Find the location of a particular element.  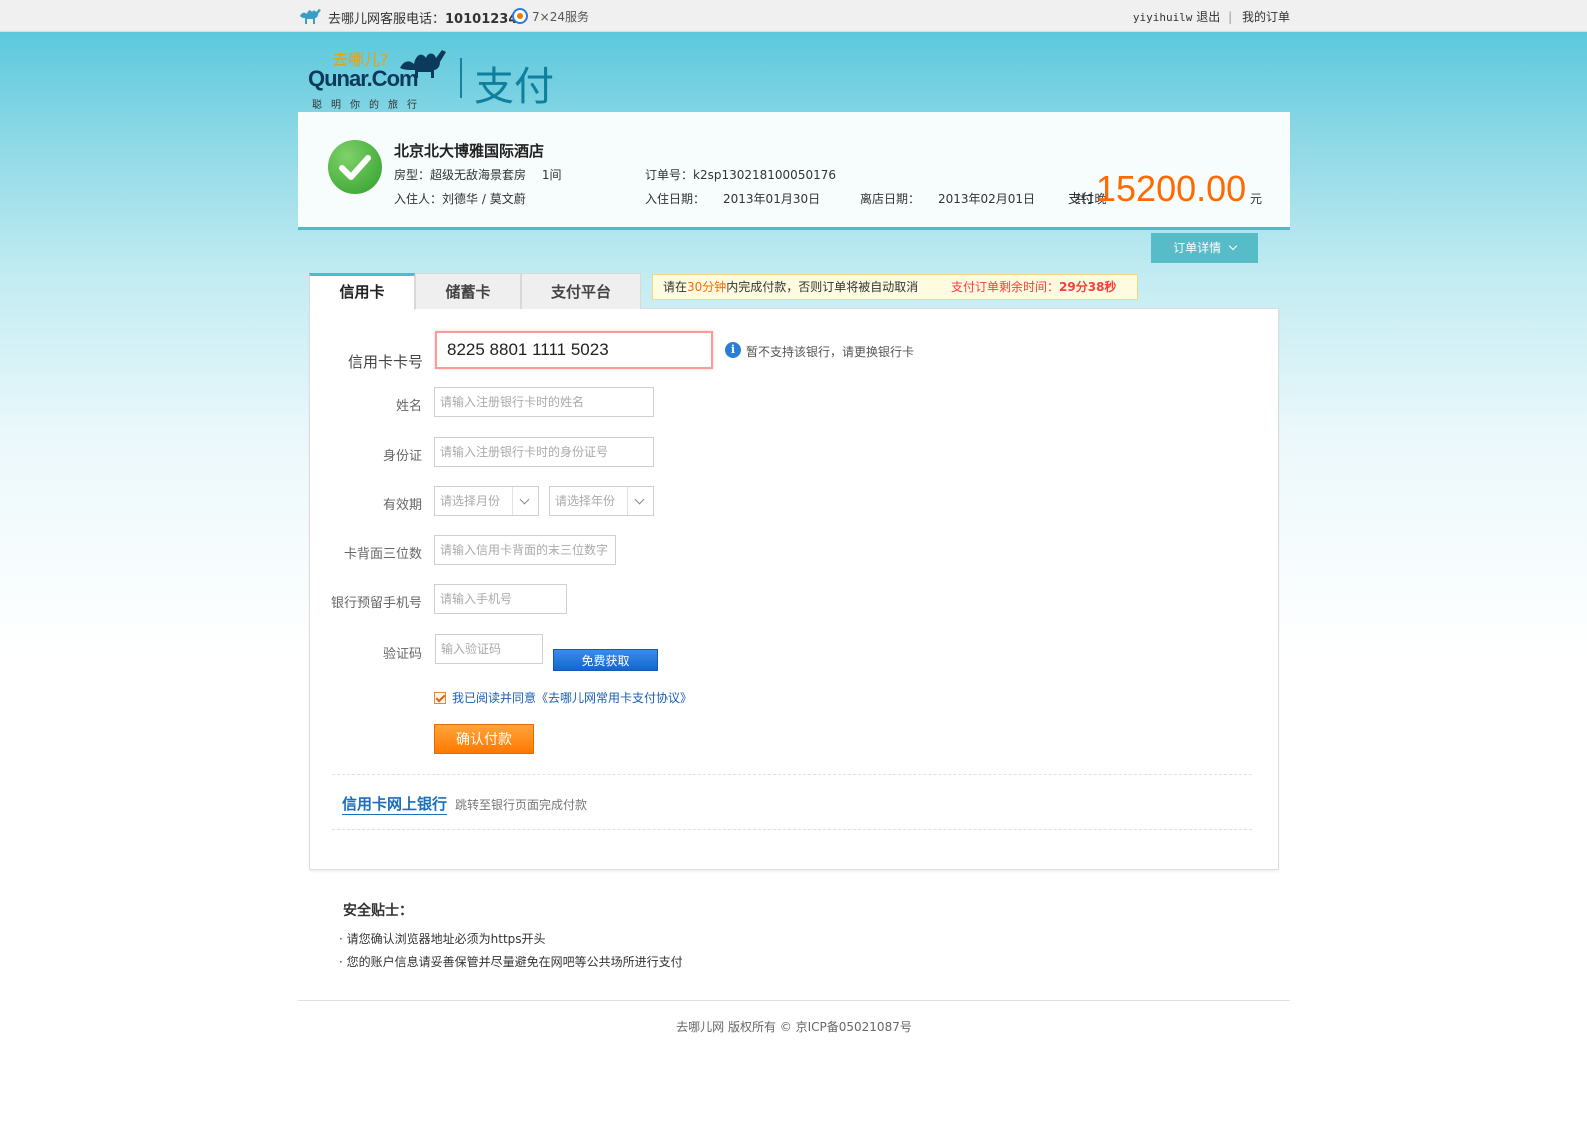

checkout-date: 离店日期： 2013年02月01日 is located at coordinates (956, 199).